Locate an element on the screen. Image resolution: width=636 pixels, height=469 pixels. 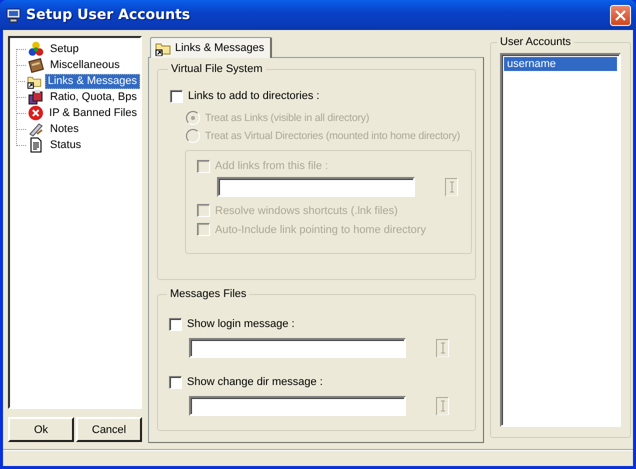
tree-item: Links & Messages is located at coordinates (92, 81).